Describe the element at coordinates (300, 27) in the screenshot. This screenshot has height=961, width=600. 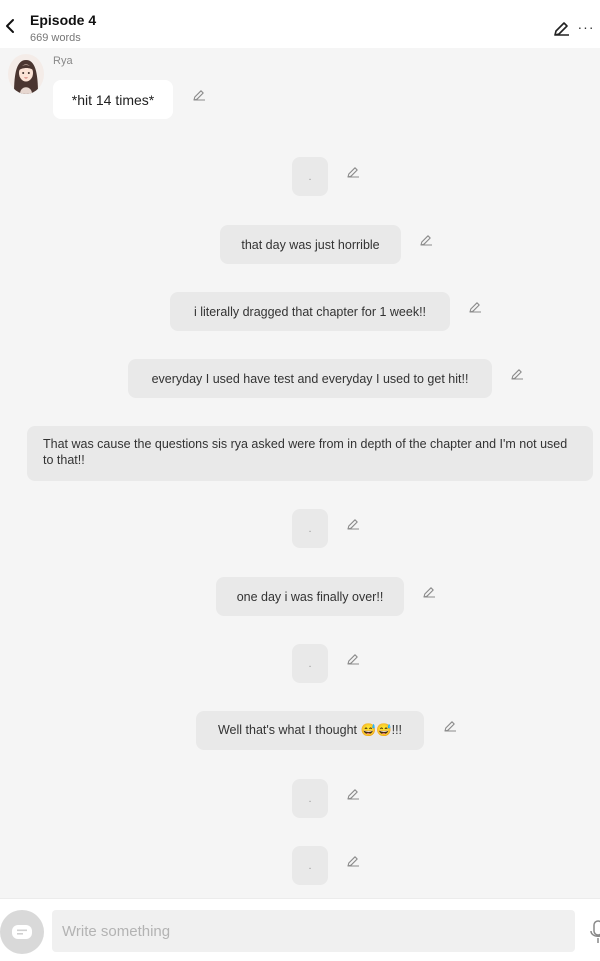
I see `header: Episode 4 669 words ···` at that location.